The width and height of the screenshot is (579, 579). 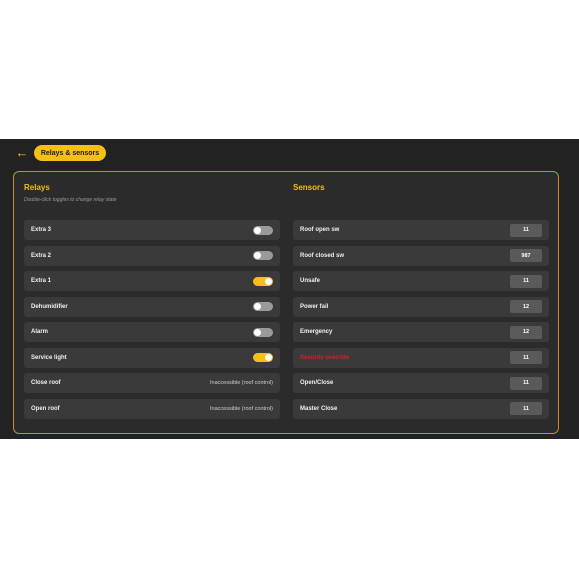 What do you see at coordinates (421, 332) in the screenshot?
I see `sensor-row-emergency: Emergency 12` at bounding box center [421, 332].